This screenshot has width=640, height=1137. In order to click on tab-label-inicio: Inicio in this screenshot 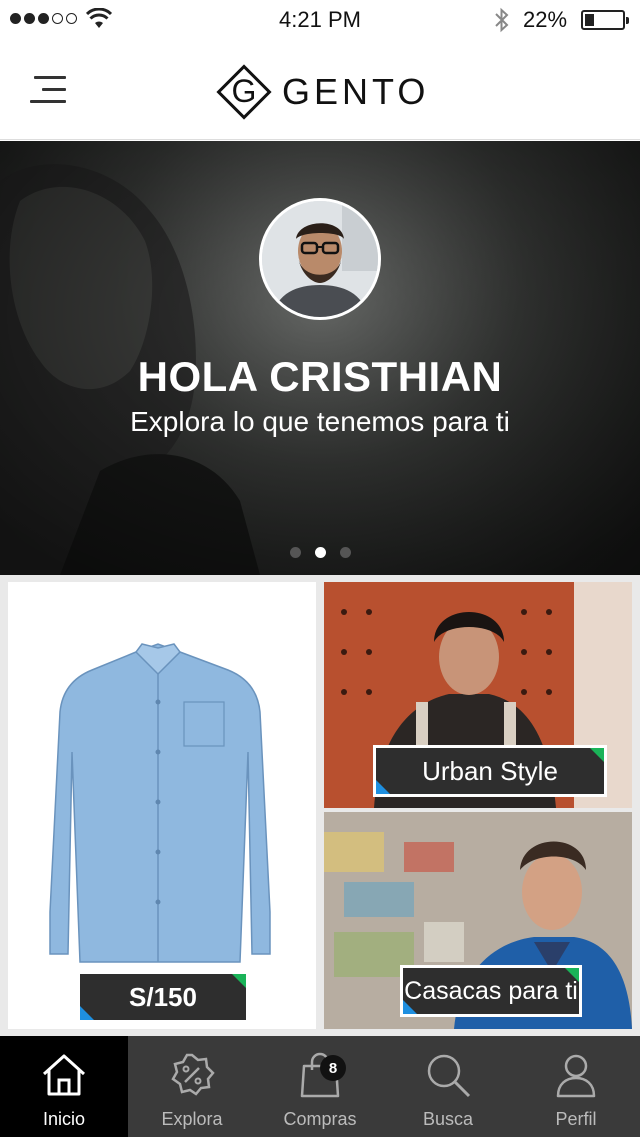, I will do `click(64, 1119)`.